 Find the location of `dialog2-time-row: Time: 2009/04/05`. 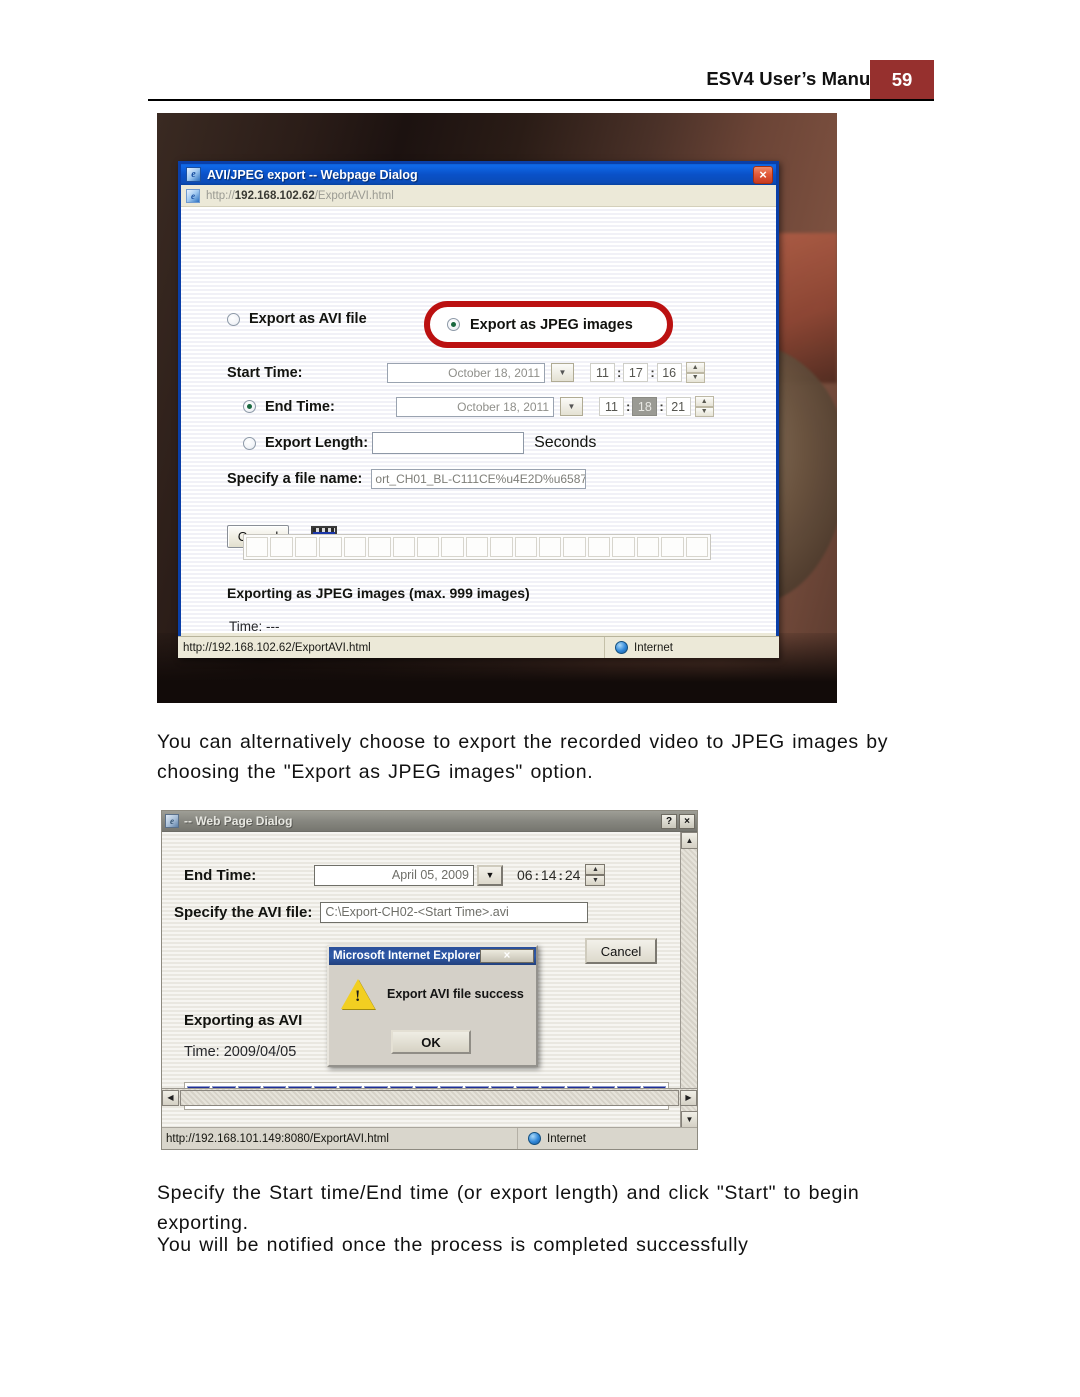

dialog2-time-row: Time: 2009/04/05 is located at coordinates (240, 1052).